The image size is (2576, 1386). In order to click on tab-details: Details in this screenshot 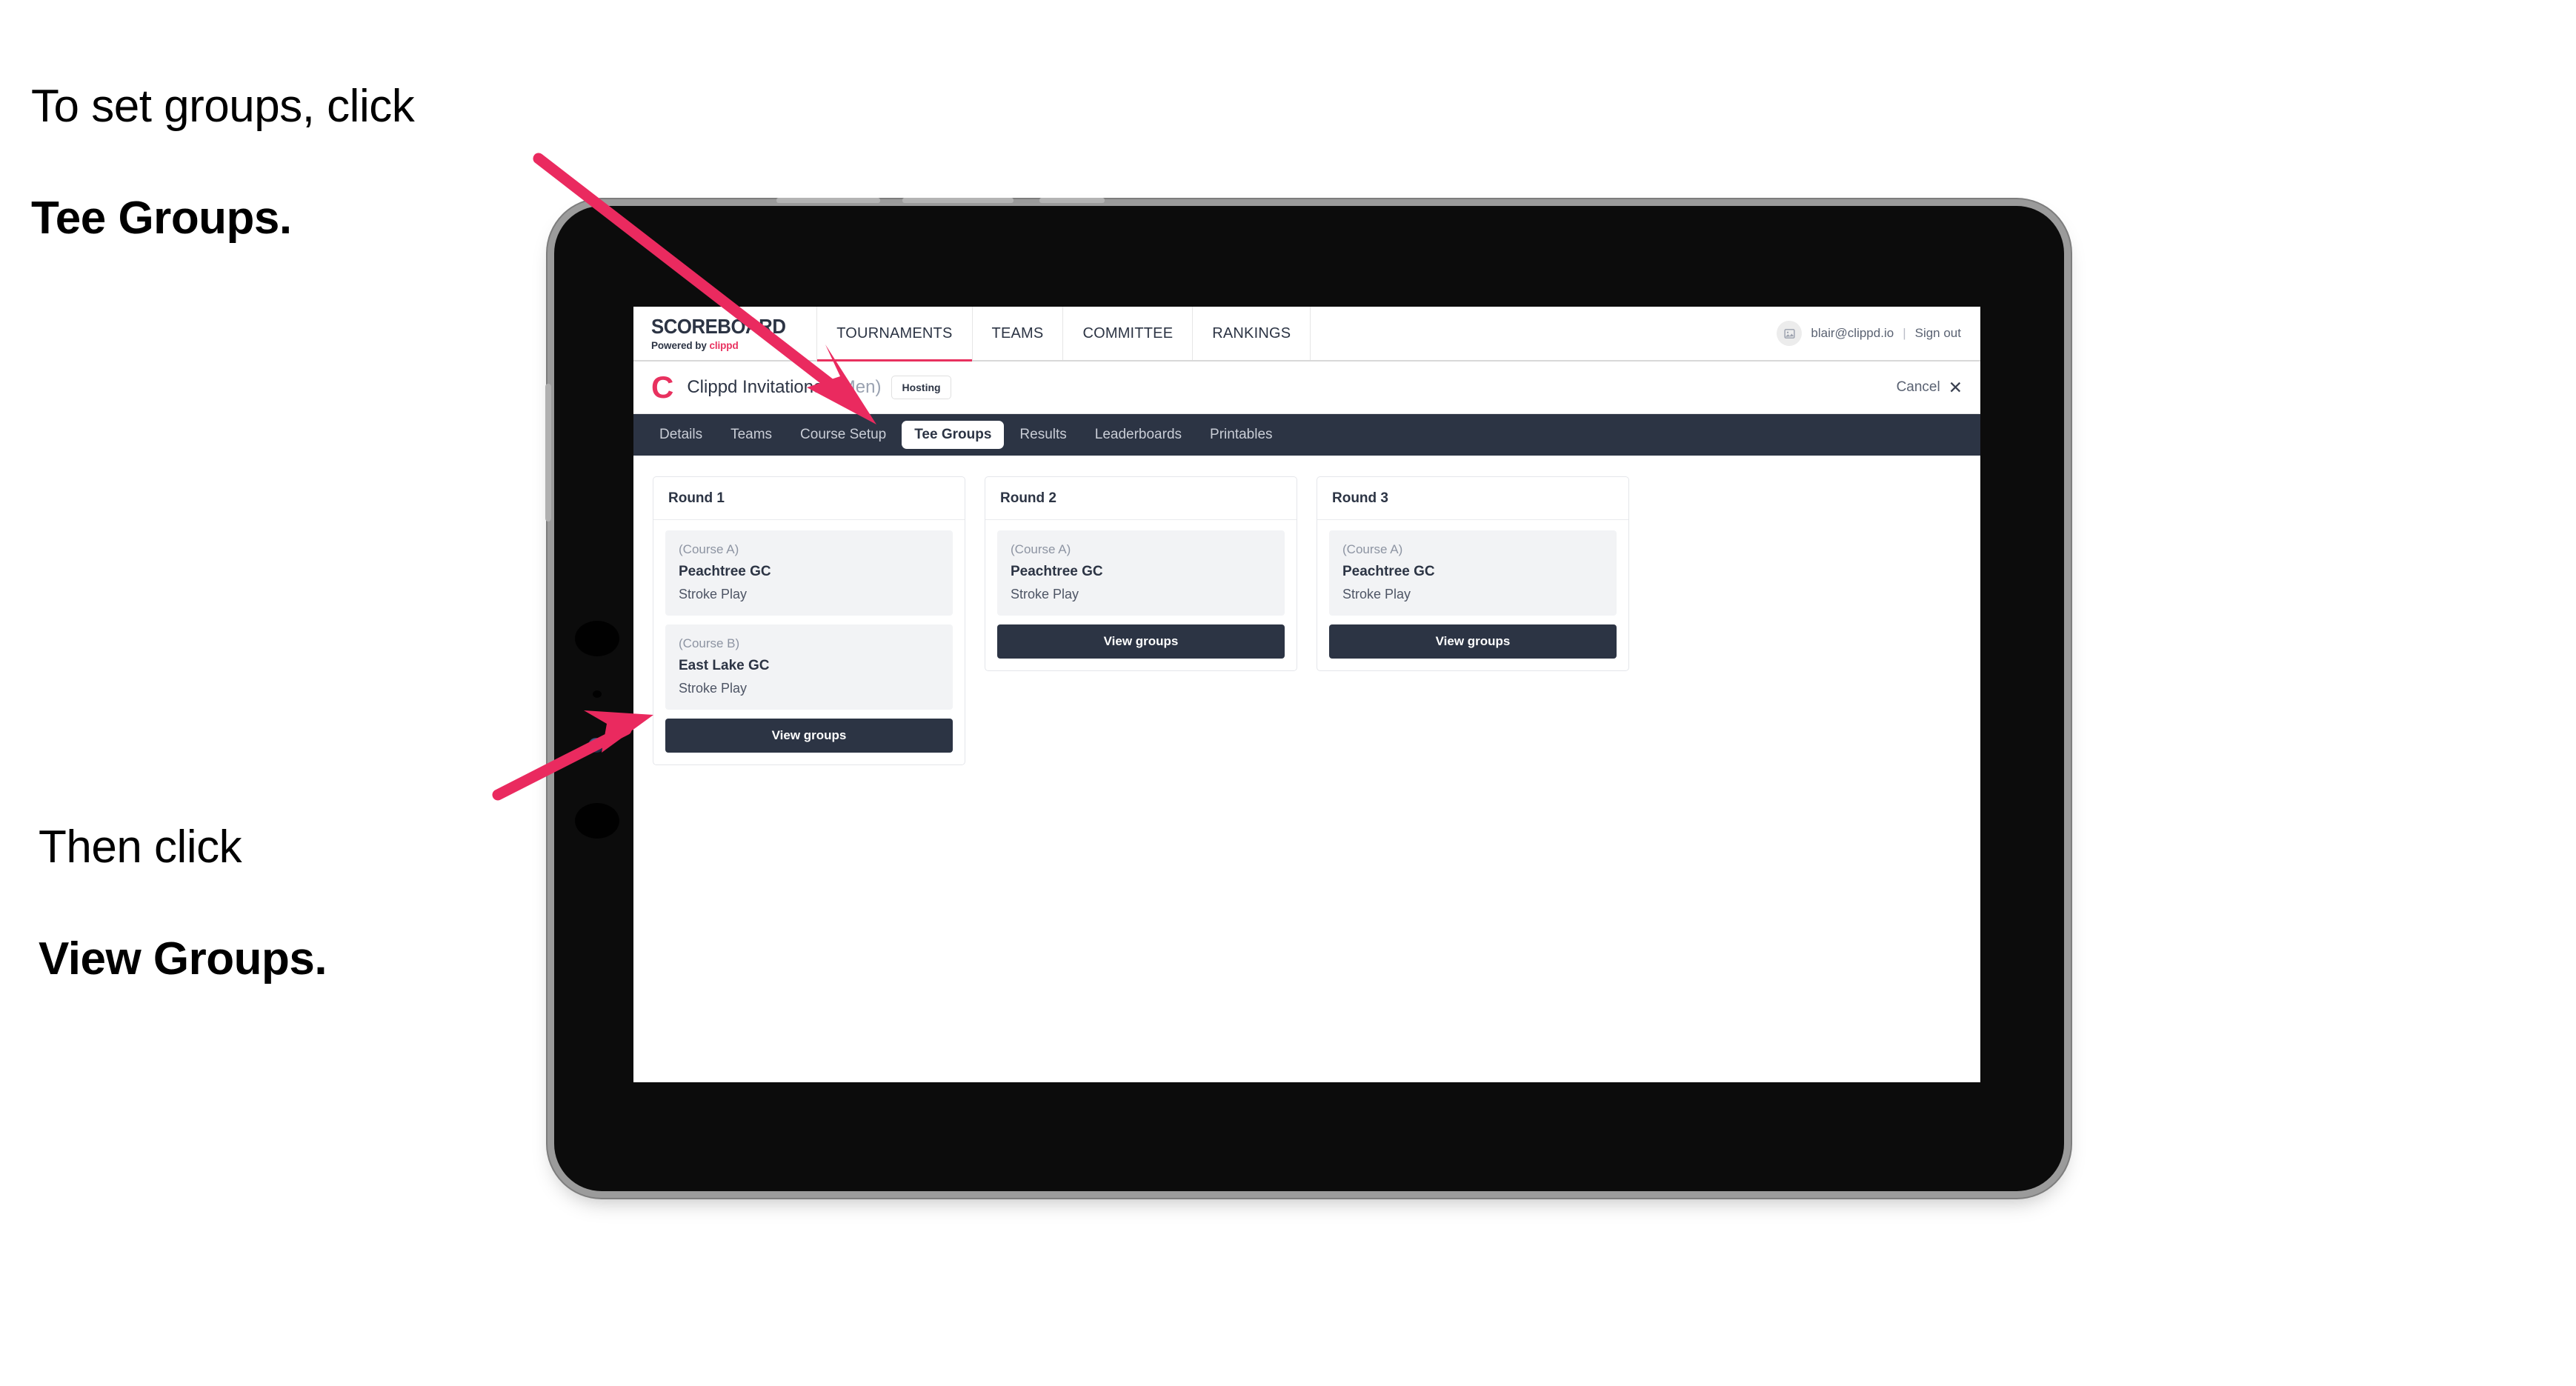, I will do `click(681, 435)`.